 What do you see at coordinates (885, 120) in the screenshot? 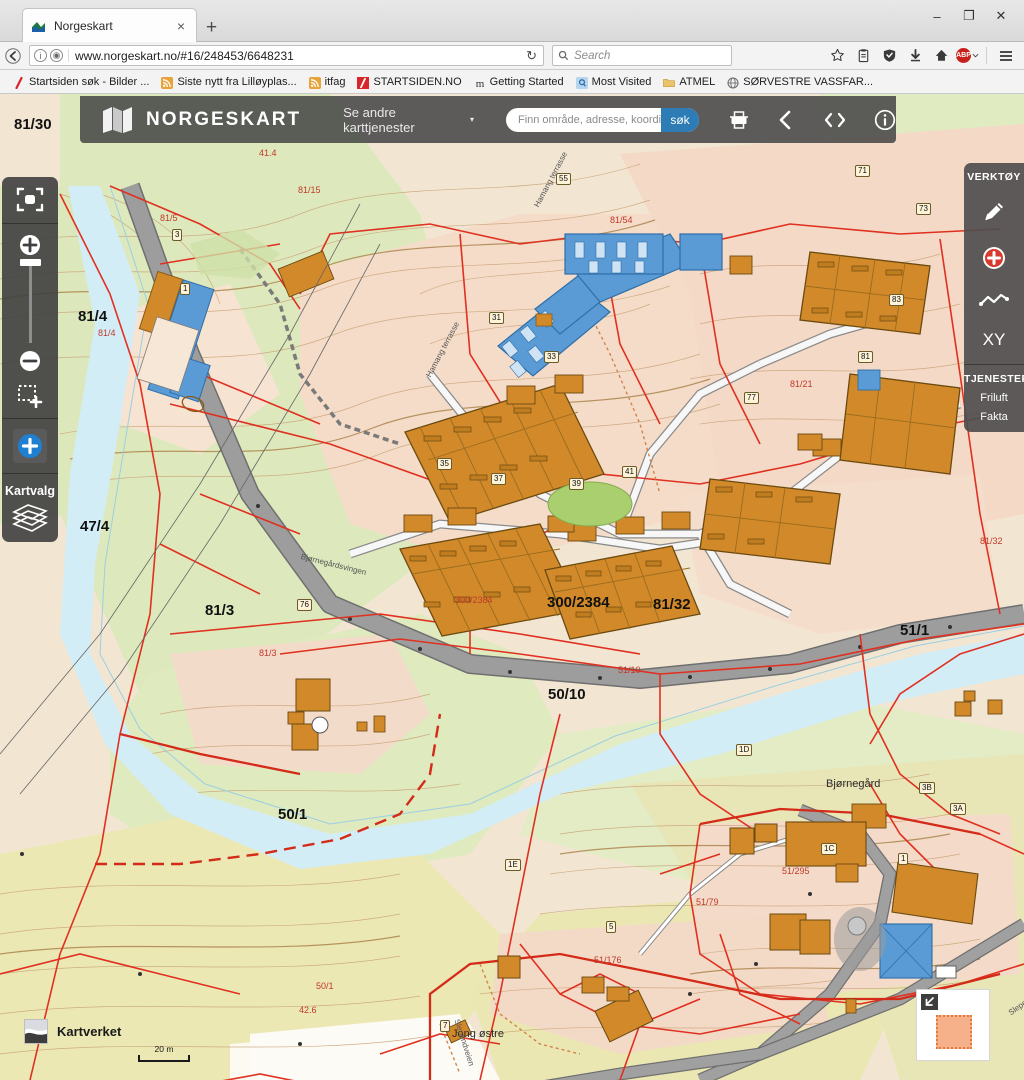
I see `info-icon` at bounding box center [885, 120].